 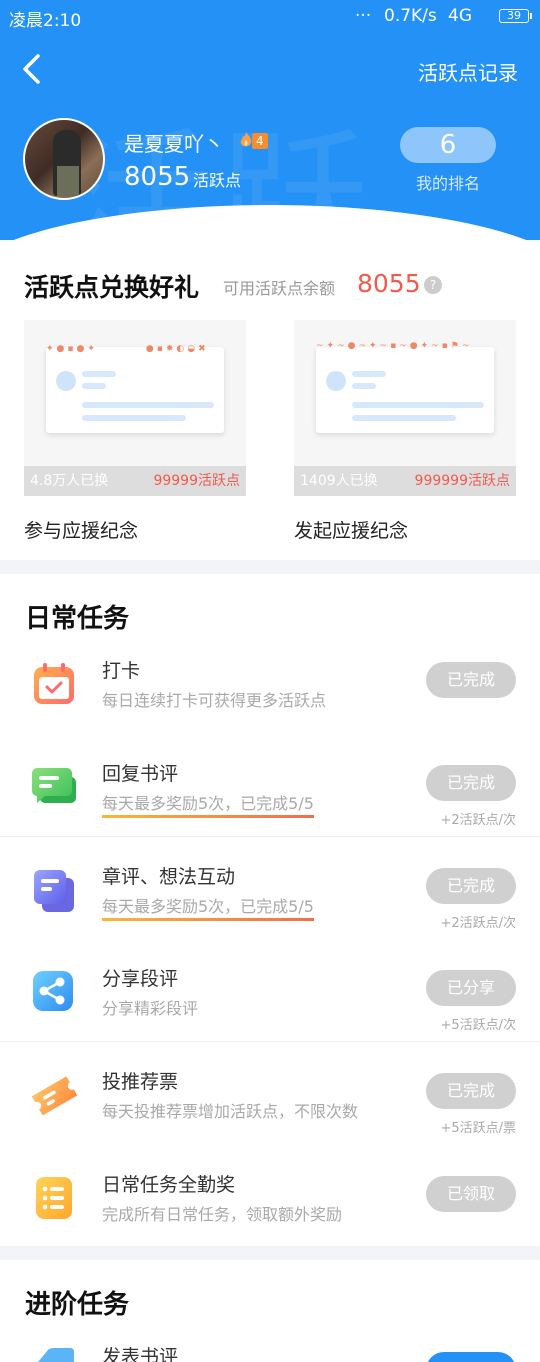 I want to click on advanced-tasks-title: 进阶任务, so click(x=77, y=1305).